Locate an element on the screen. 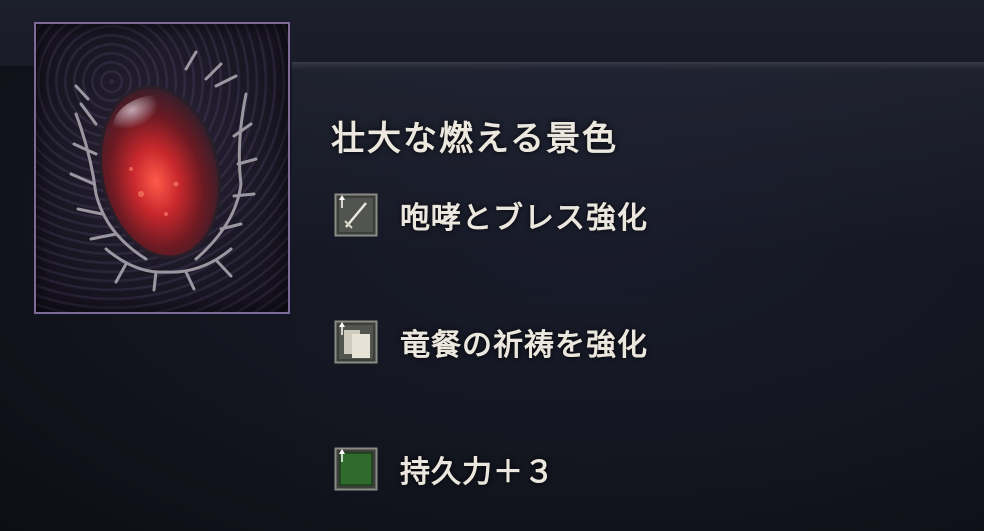 This screenshot has width=984, height=531. green-square-up-icon is located at coordinates (356, 469).